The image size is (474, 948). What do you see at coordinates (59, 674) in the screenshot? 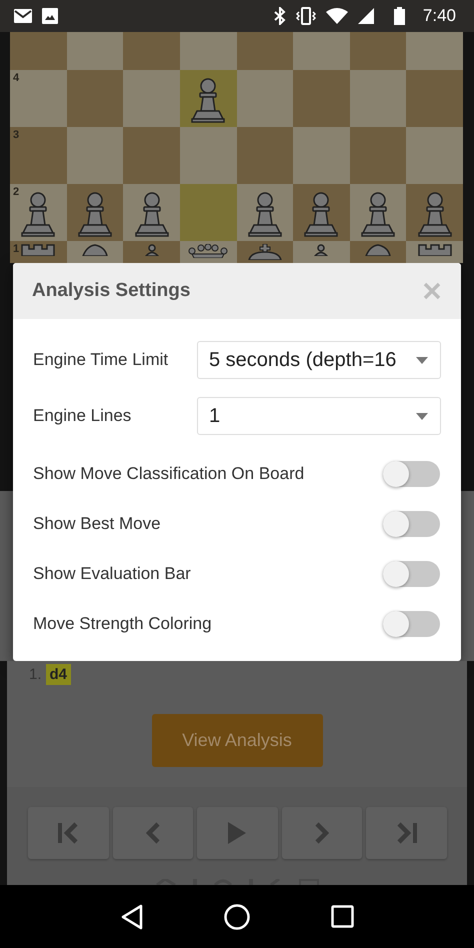
I see `move-notation: d4` at bounding box center [59, 674].